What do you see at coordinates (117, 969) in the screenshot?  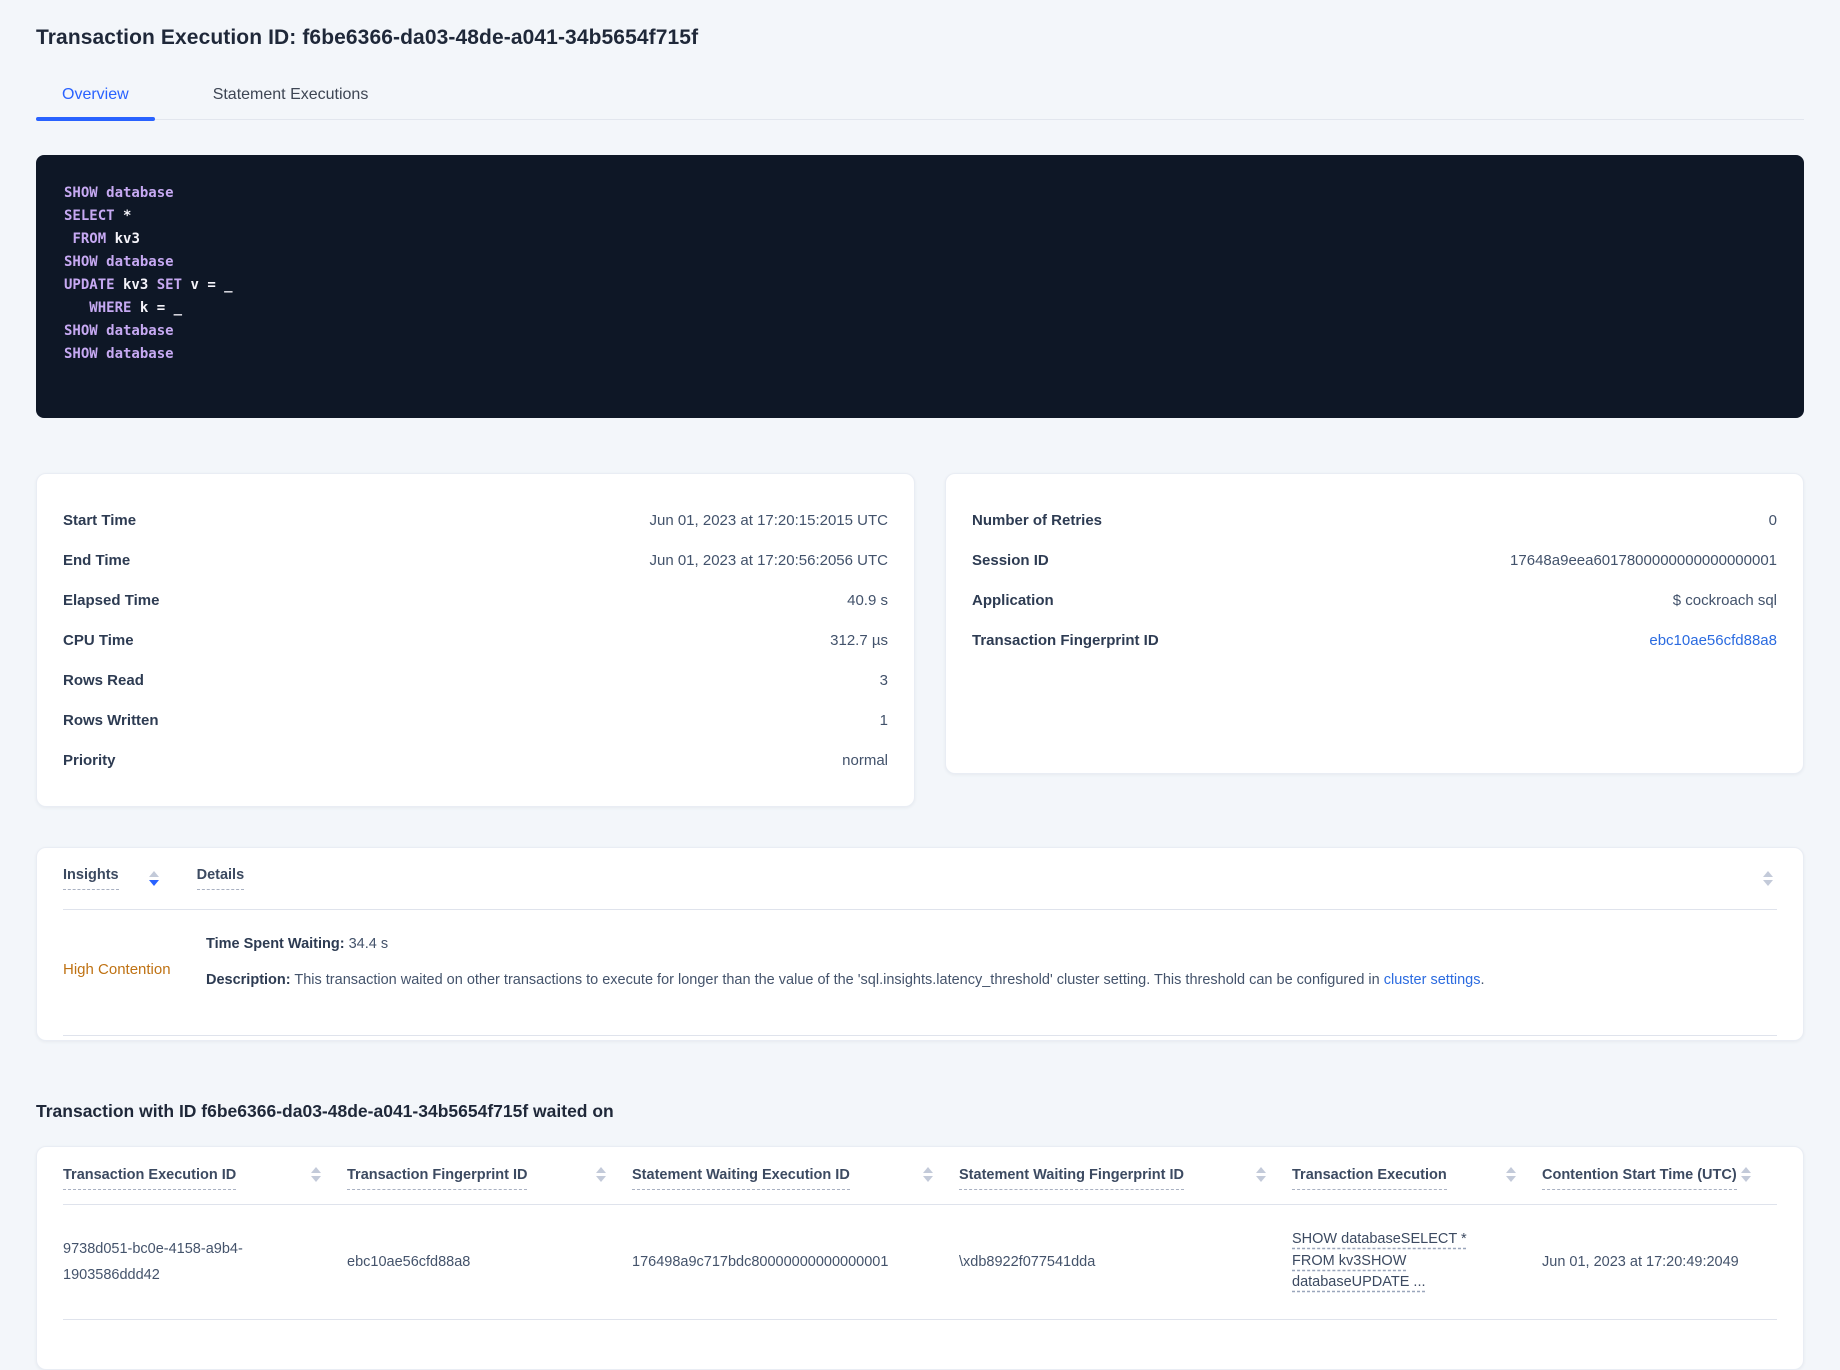 I see `insight-type-badge: High Contention` at bounding box center [117, 969].